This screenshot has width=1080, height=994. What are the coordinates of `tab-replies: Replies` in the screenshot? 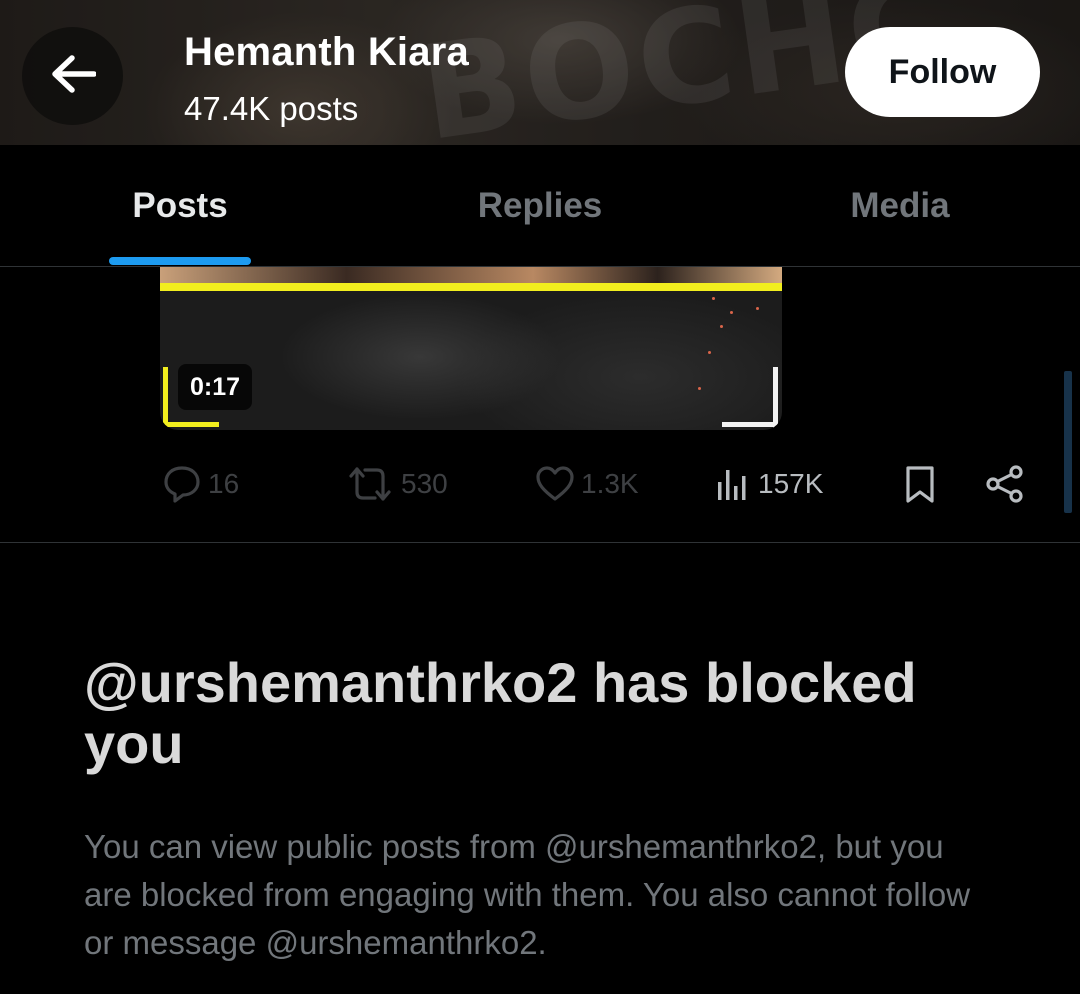 It's located at (540, 205).